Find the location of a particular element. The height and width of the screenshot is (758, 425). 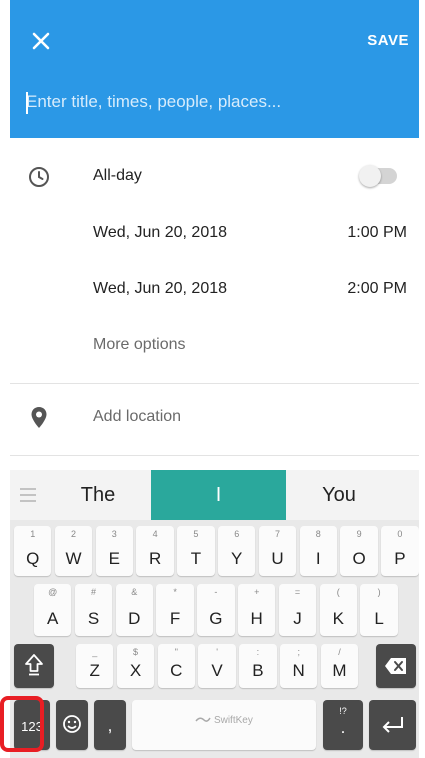

key-q: 1Q is located at coordinates (33, 551).